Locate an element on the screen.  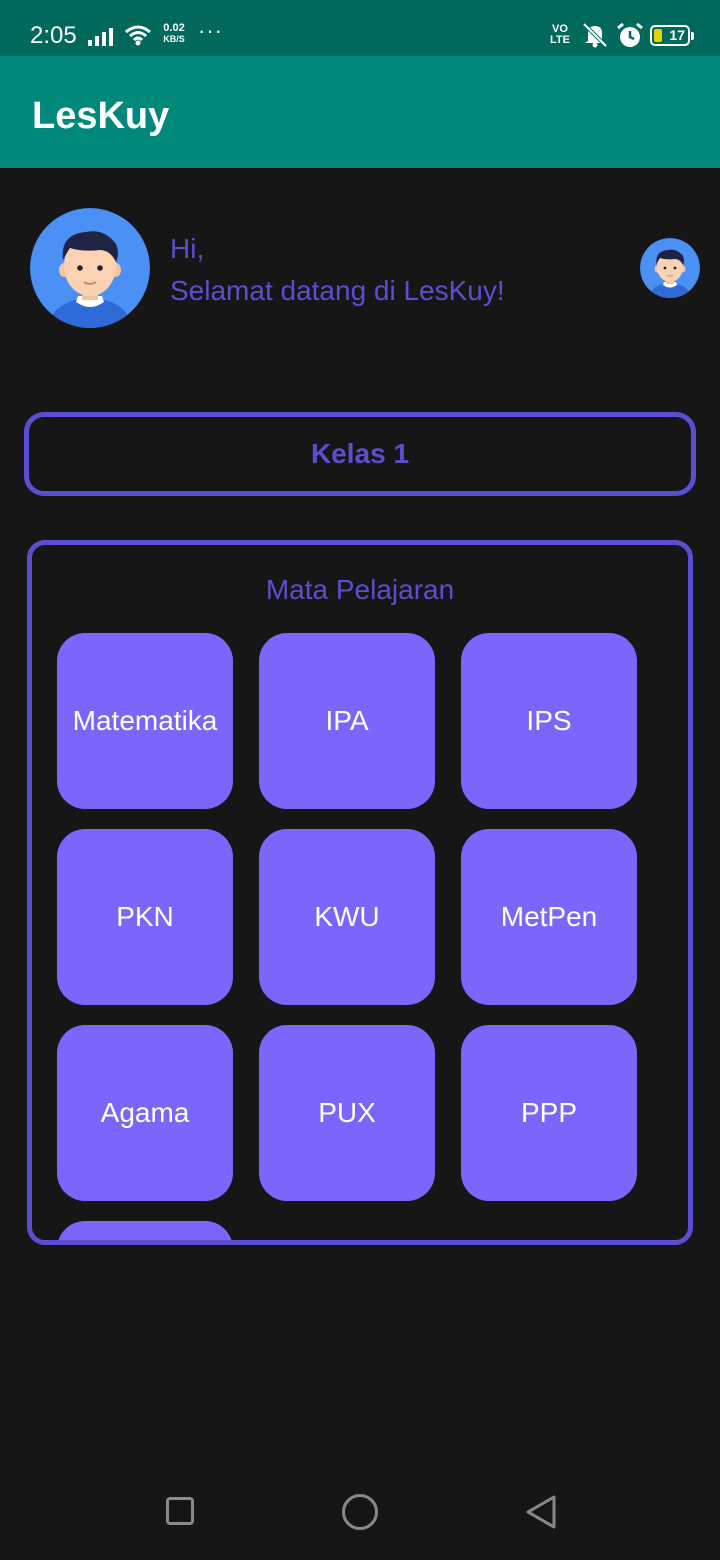
subject-label: PUX is located at coordinates (347, 1112).